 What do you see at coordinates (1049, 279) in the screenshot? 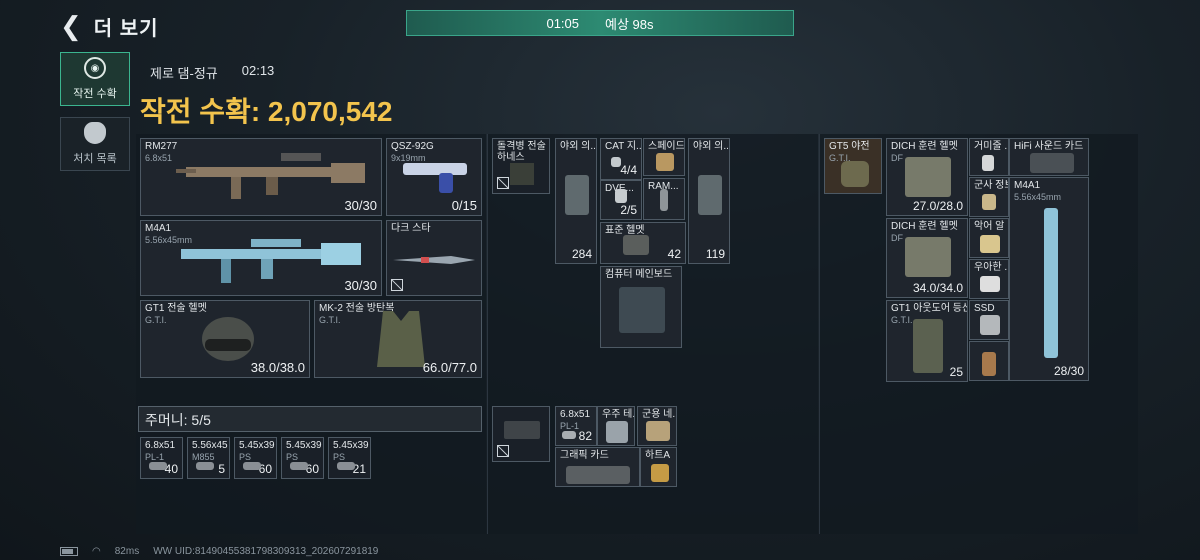
I see `loot-item: M4A1 5.56x45mm 28/30` at bounding box center [1049, 279].